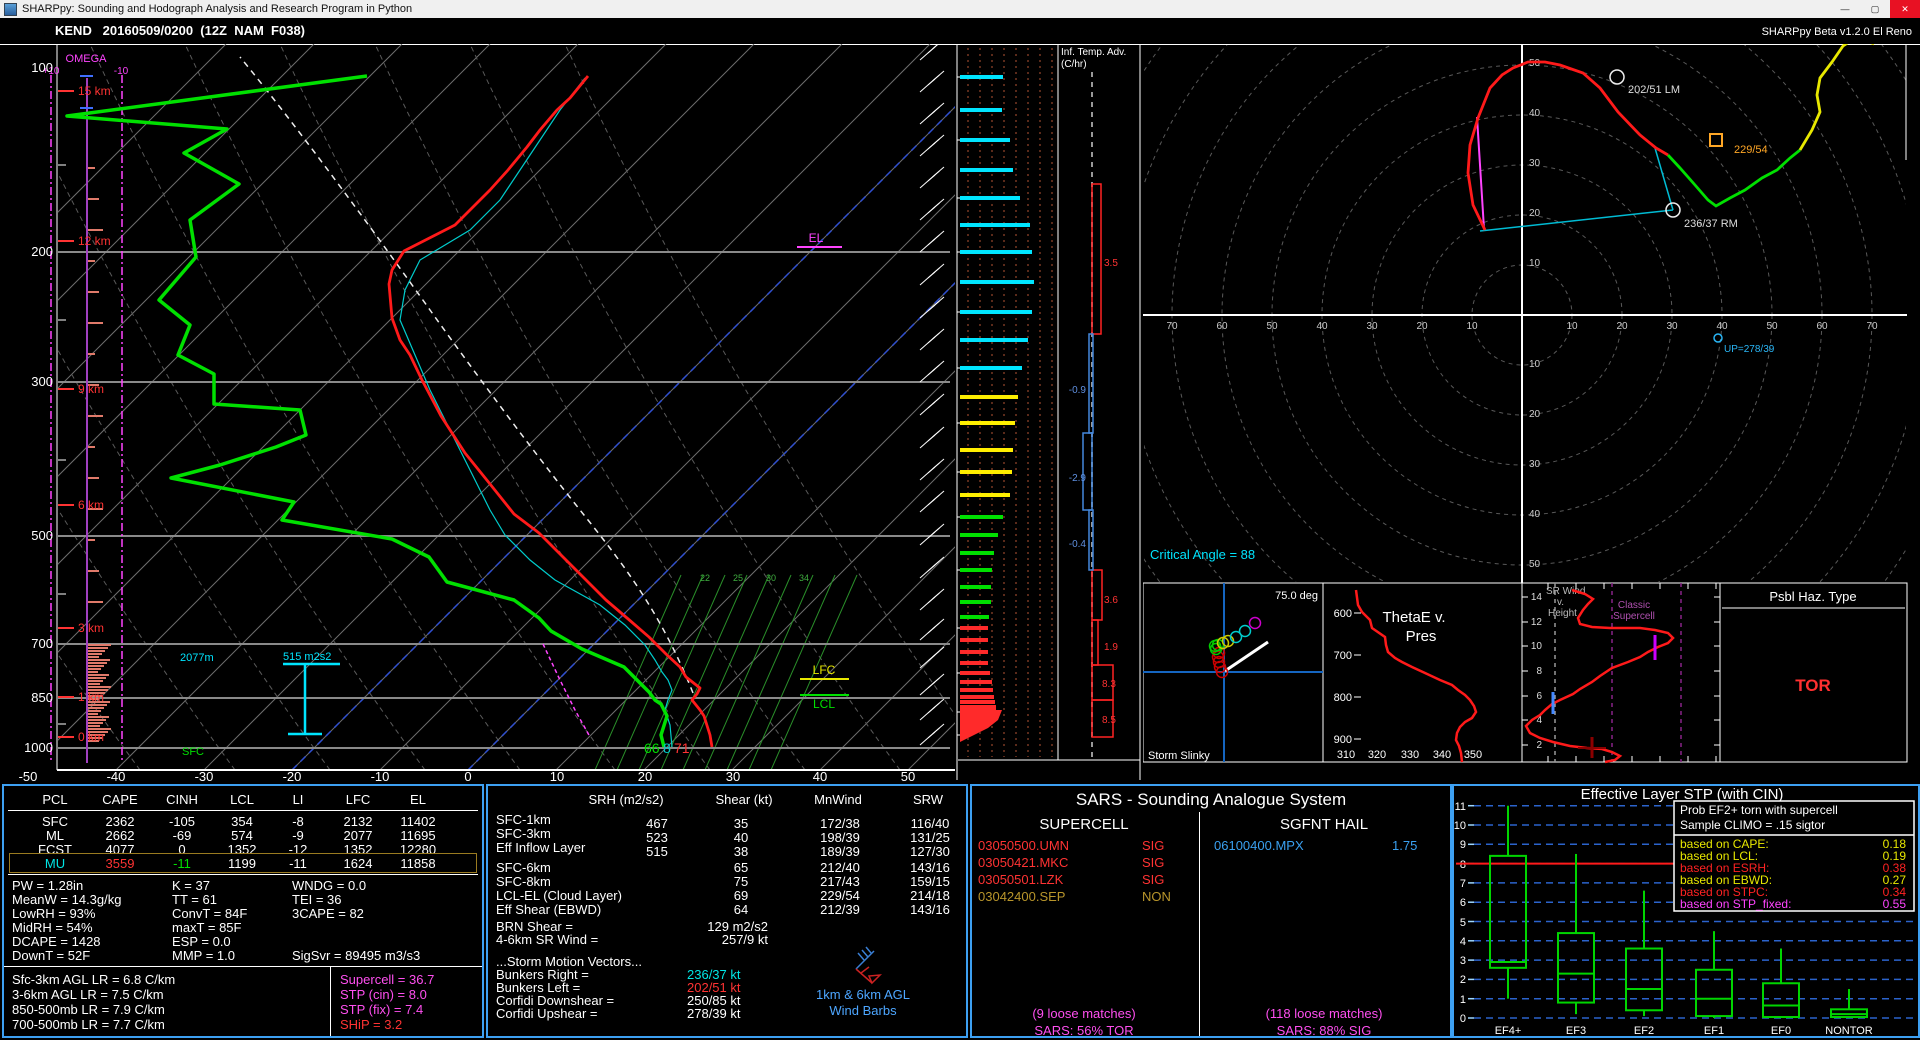 The width and height of the screenshot is (1920, 1040). What do you see at coordinates (741, 823) in the screenshot?
I see `kin-shear: 35` at bounding box center [741, 823].